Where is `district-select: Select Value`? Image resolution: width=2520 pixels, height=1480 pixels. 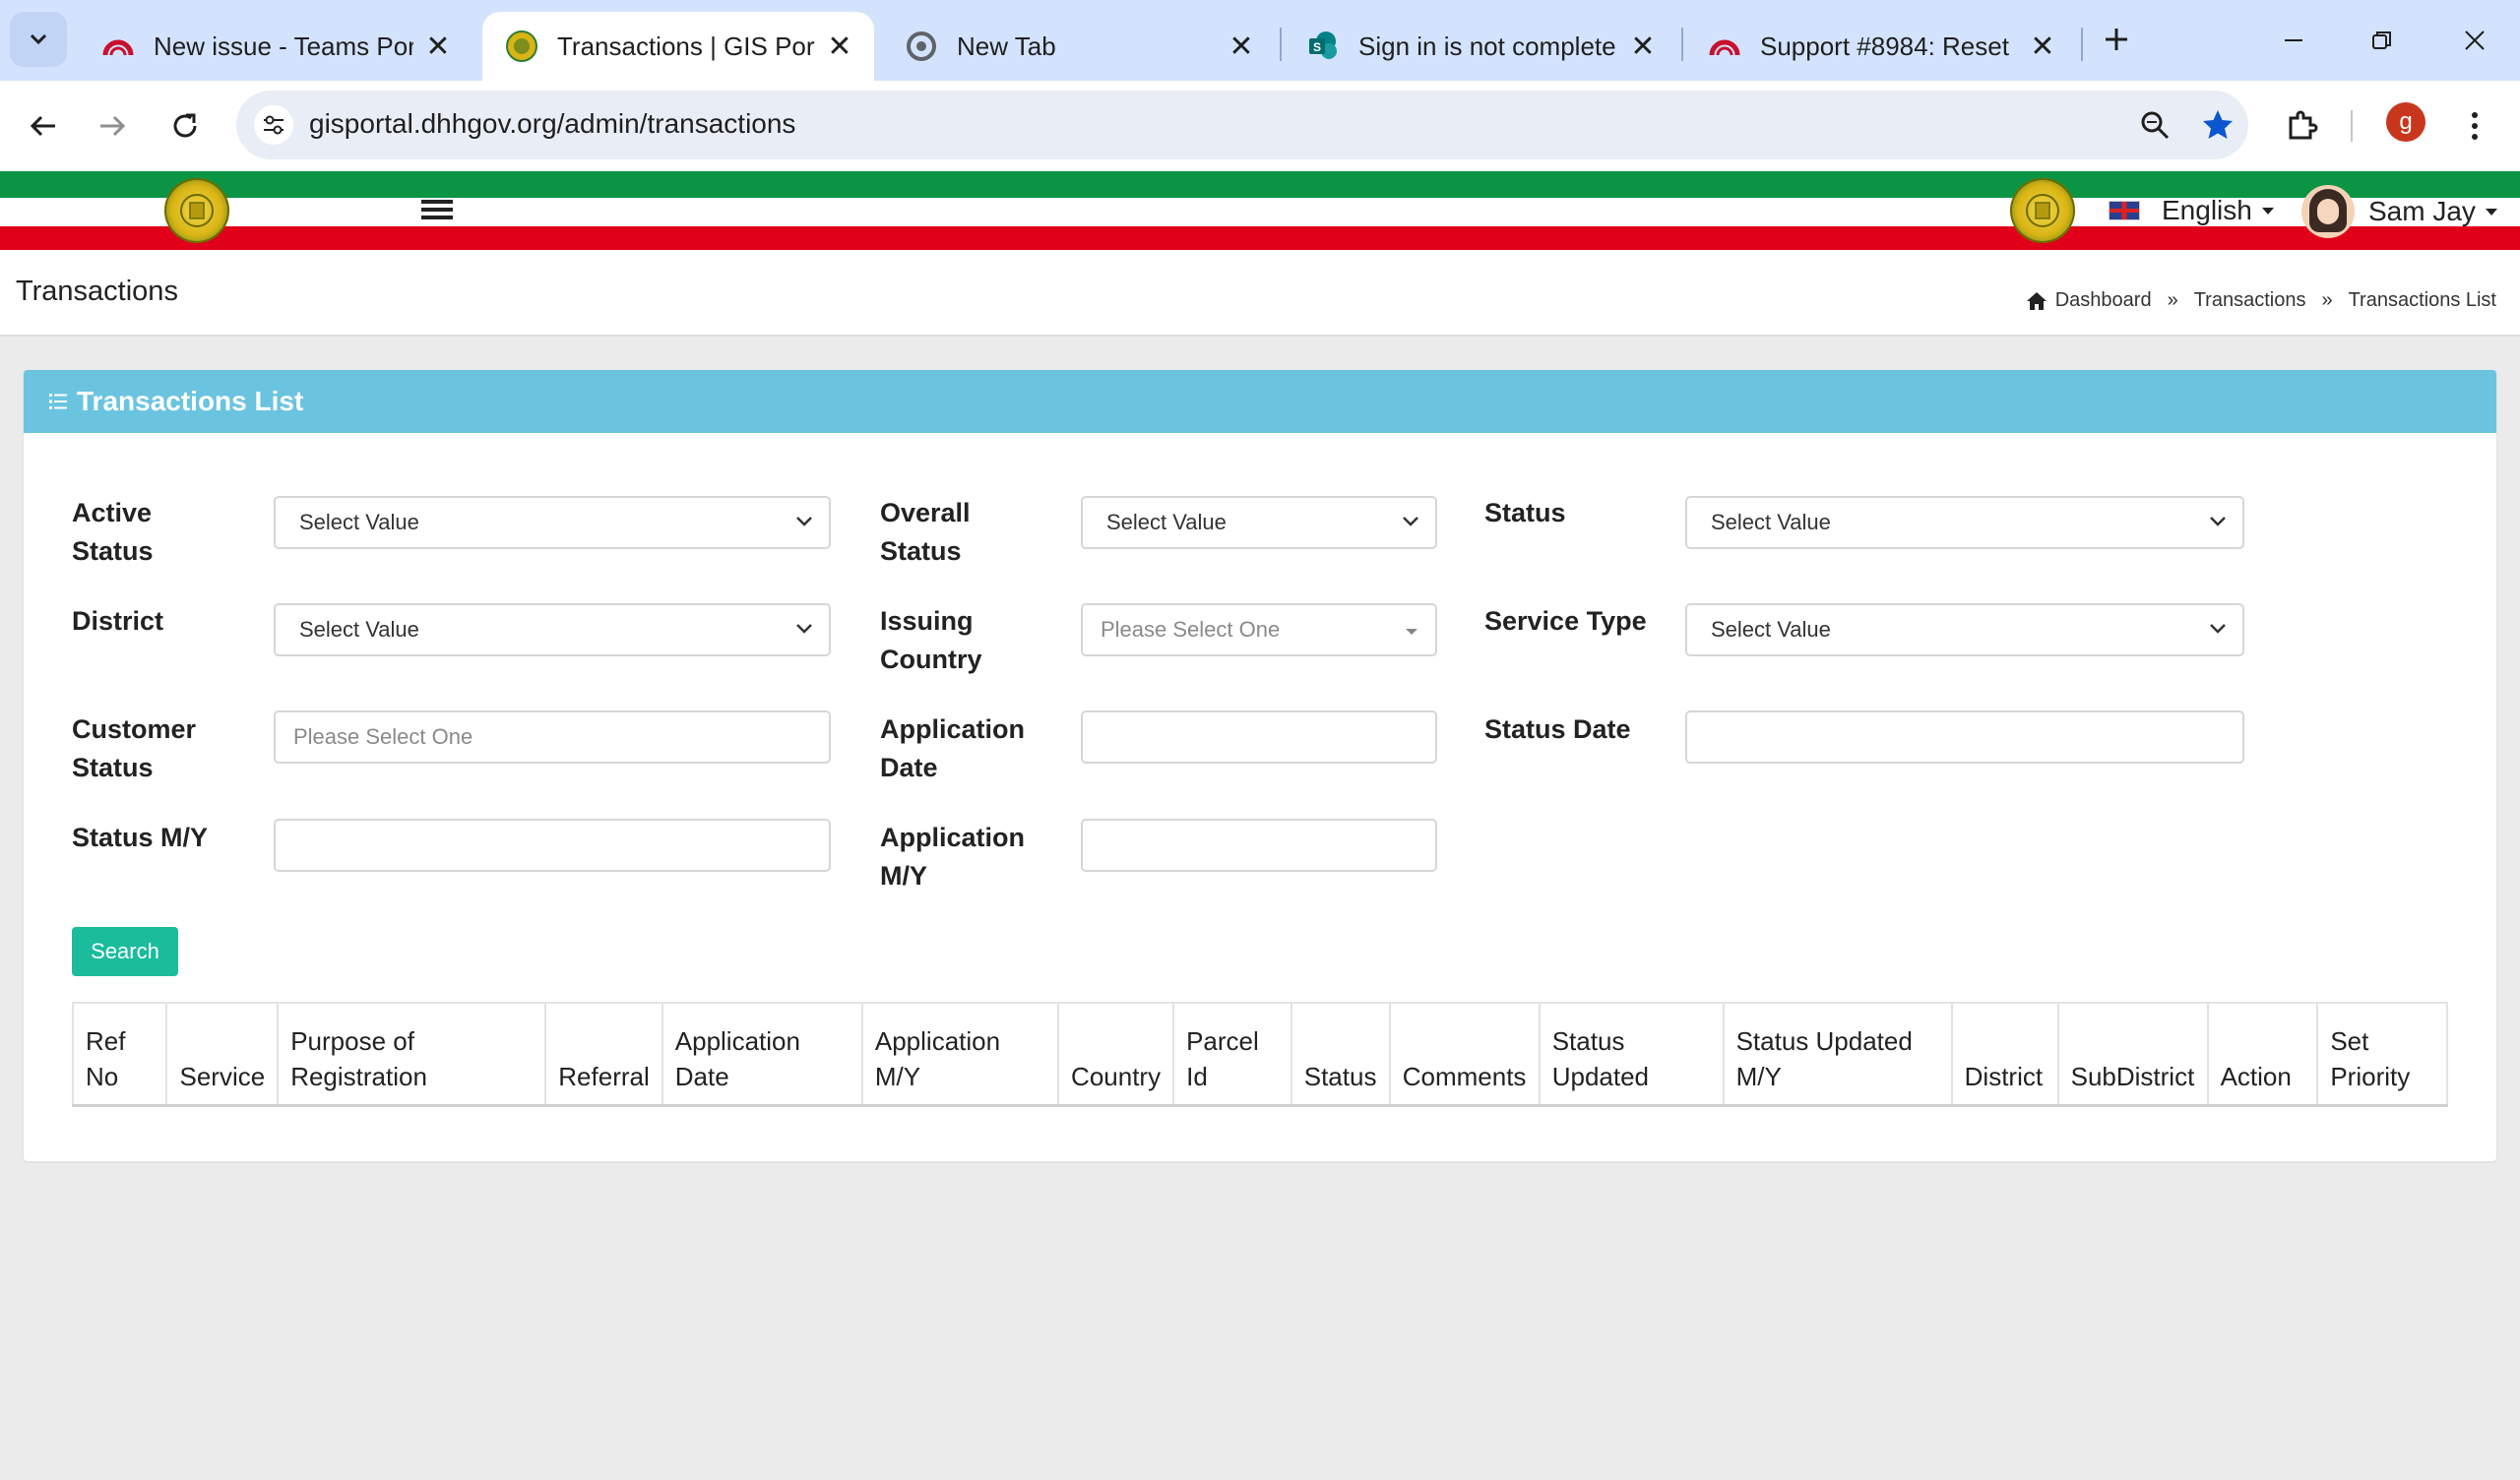
district-select: Select Value is located at coordinates (552, 629).